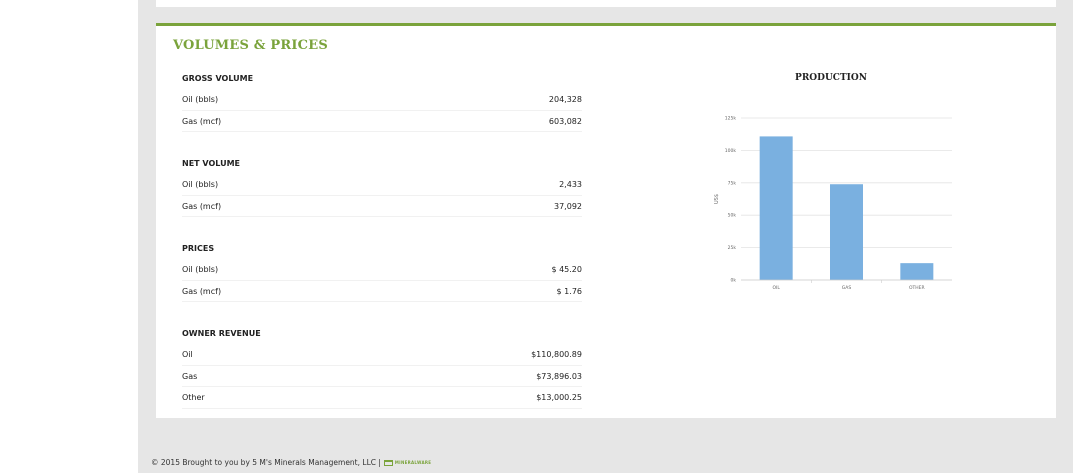 The width and height of the screenshot is (1073, 473). What do you see at coordinates (193, 397) in the screenshot?
I see `row-label: Other` at bounding box center [193, 397].